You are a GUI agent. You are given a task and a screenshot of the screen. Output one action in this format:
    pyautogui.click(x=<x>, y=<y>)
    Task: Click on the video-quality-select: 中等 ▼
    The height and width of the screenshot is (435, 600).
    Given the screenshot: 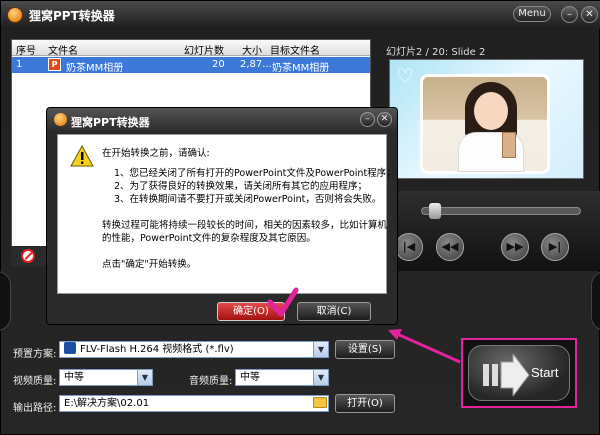 What is the action you would take?
    pyautogui.click(x=106, y=377)
    